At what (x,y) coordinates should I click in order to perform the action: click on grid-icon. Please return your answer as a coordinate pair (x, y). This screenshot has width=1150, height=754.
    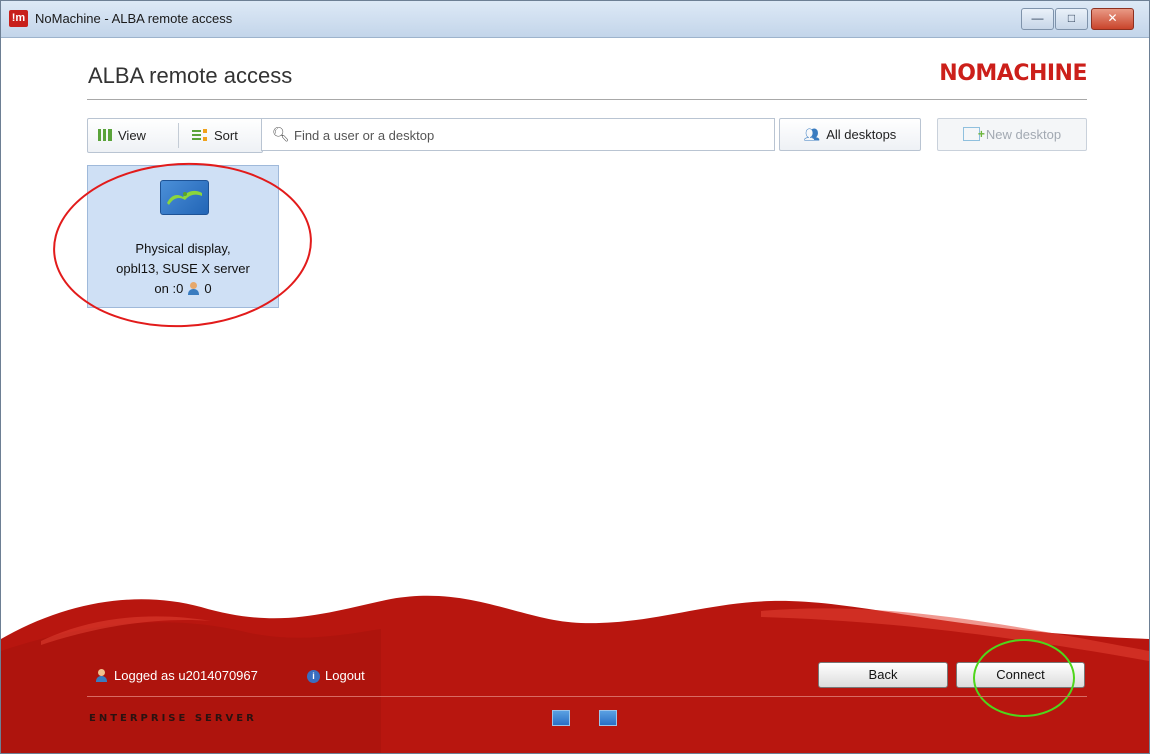
    Looking at the image, I should click on (105, 135).